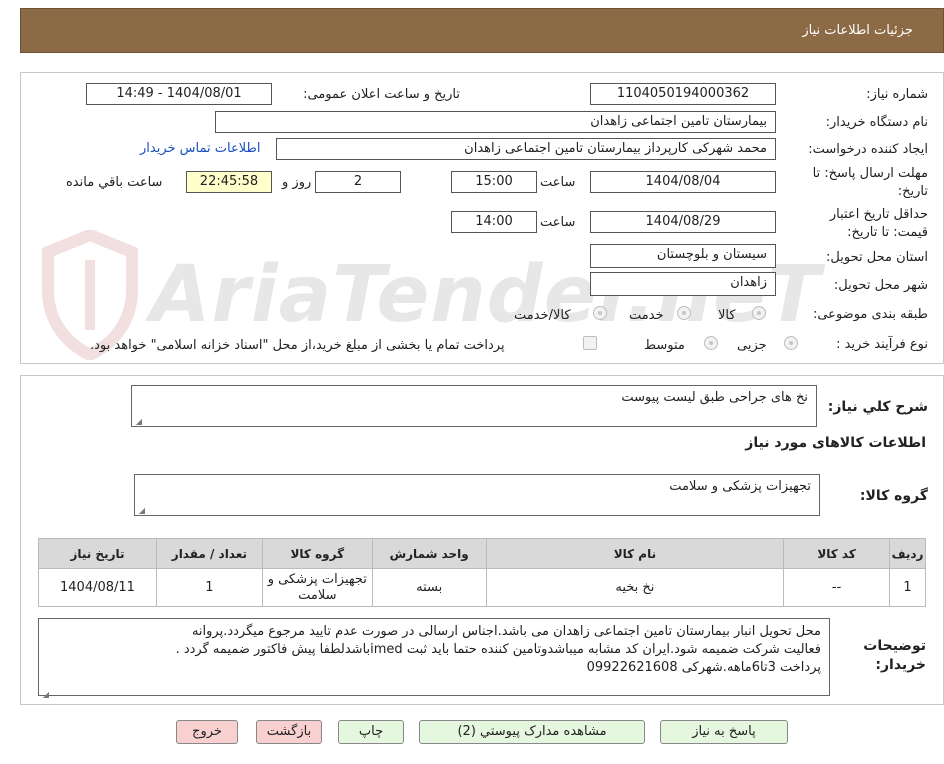  I want to click on validity-time-label: ساعت, so click(558, 222).